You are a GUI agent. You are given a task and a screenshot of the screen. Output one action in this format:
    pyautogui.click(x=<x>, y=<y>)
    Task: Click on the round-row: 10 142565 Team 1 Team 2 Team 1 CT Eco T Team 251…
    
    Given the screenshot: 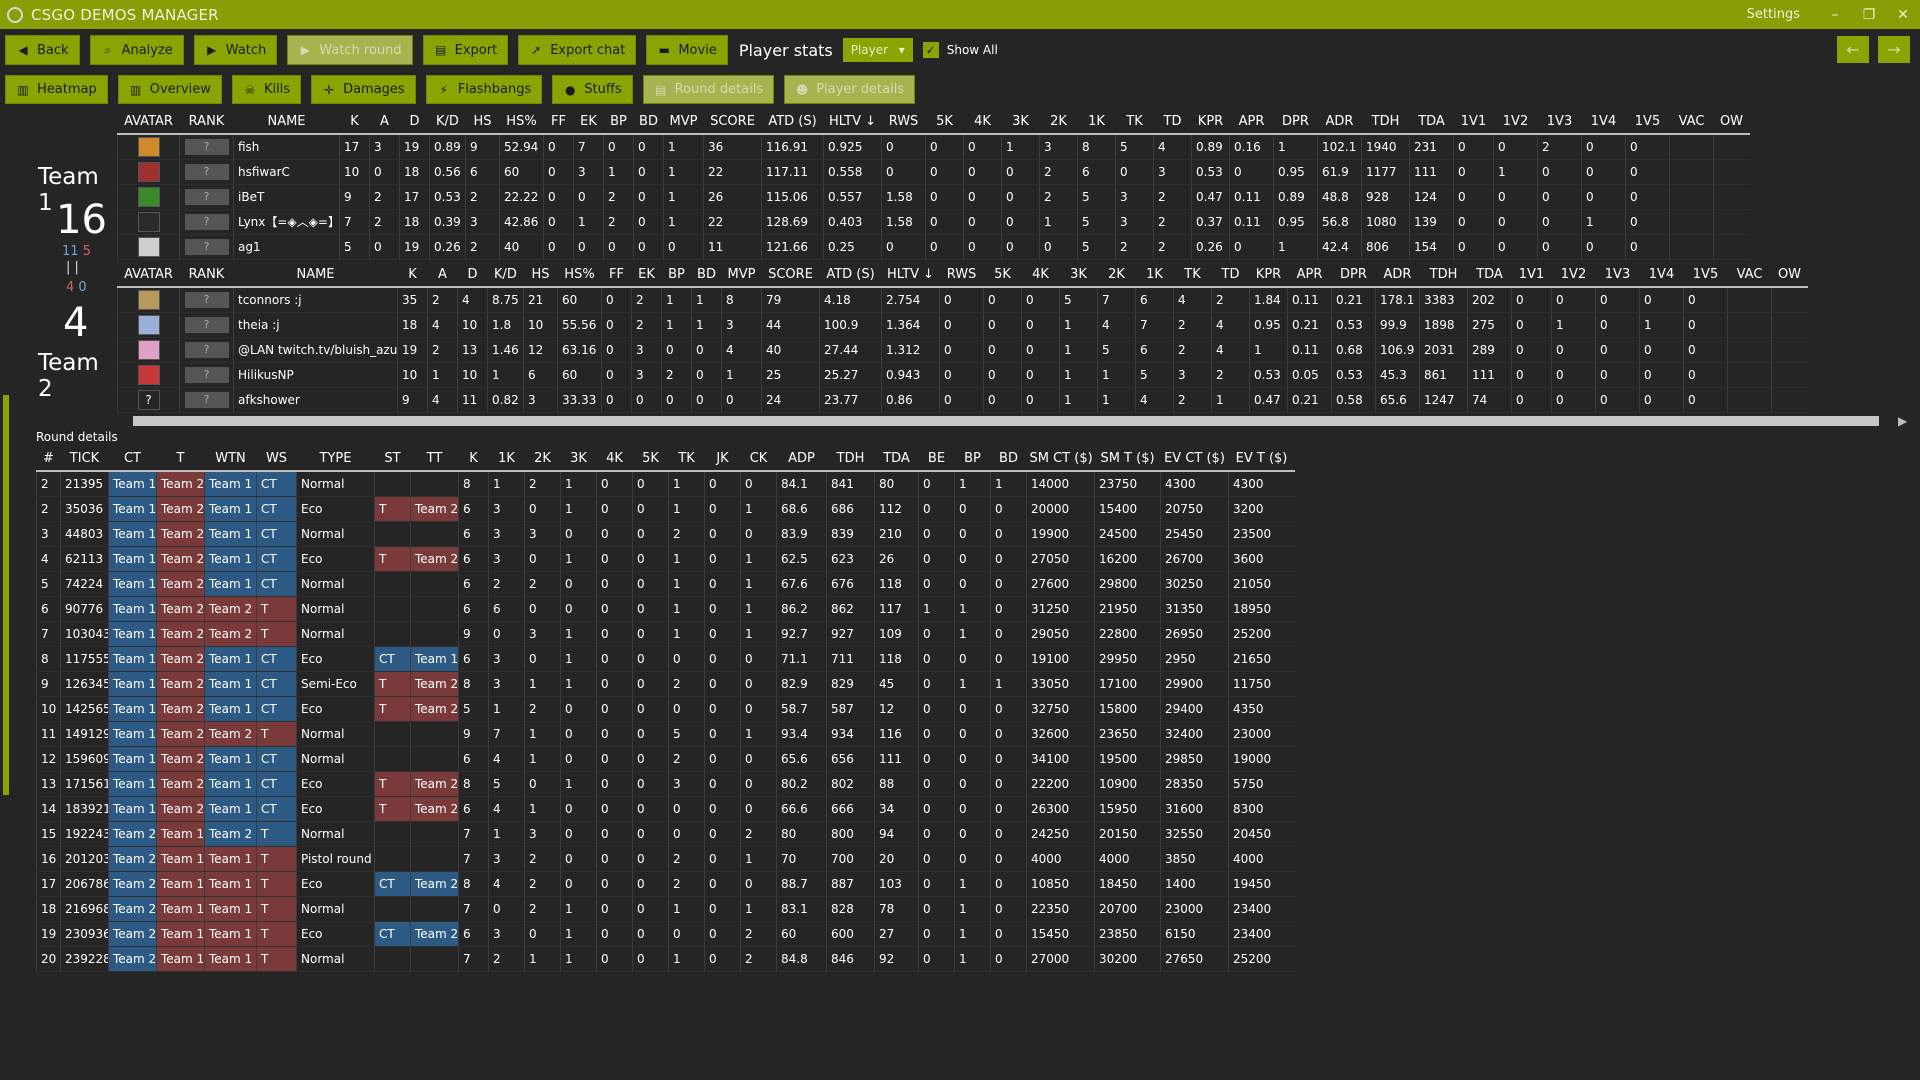 What is the action you would take?
    pyautogui.click(x=665, y=709)
    